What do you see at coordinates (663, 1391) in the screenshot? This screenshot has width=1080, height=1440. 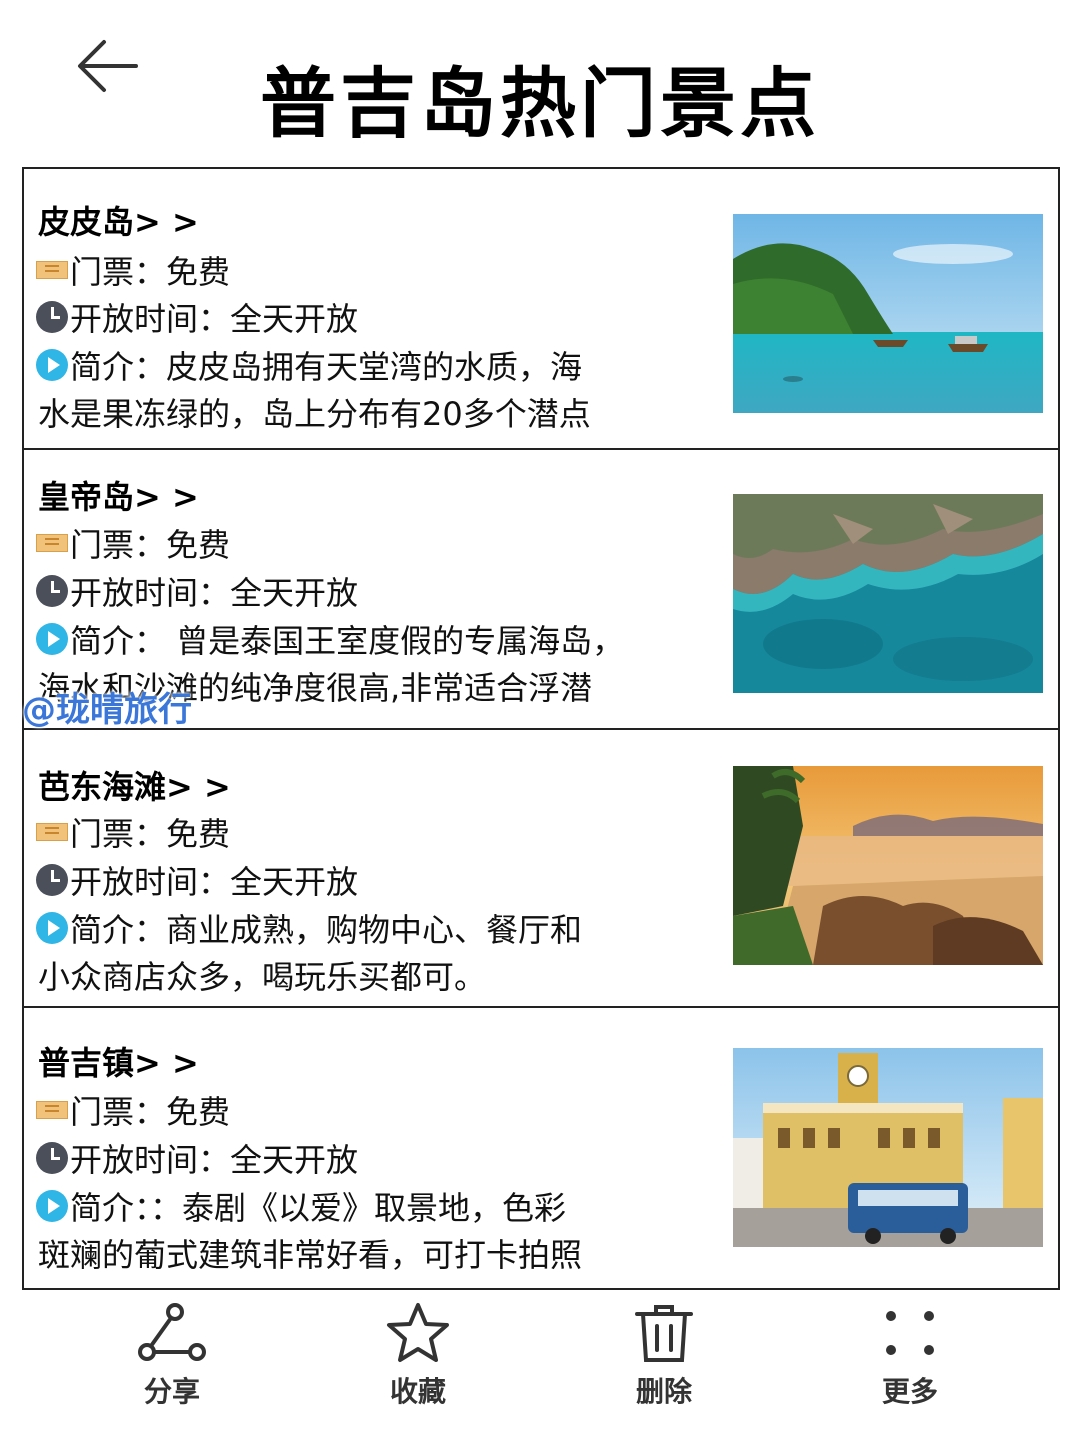 I see `delete-label: 删除` at bounding box center [663, 1391].